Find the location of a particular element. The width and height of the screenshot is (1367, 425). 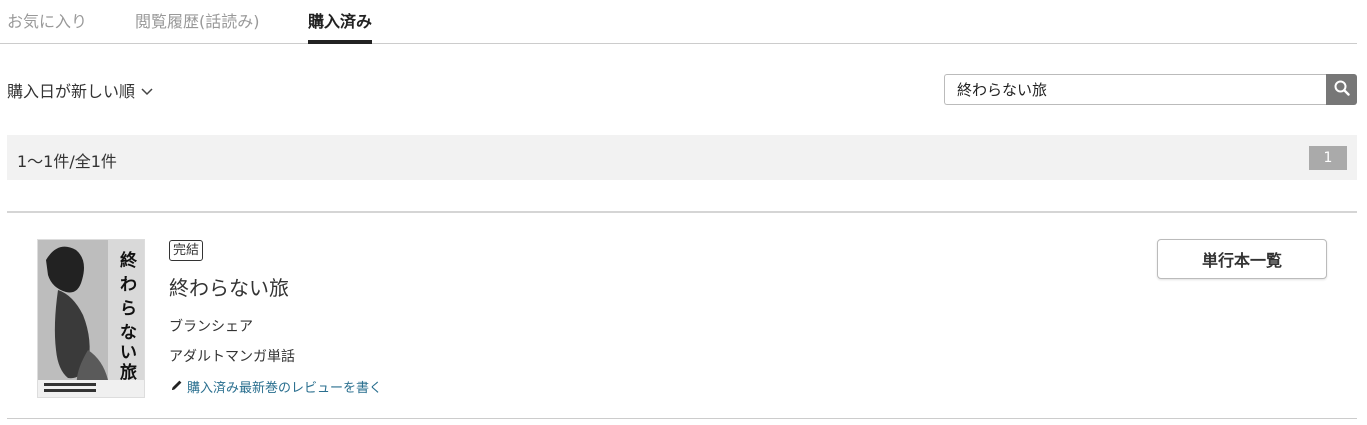

search-box is located at coordinates (1150, 89).